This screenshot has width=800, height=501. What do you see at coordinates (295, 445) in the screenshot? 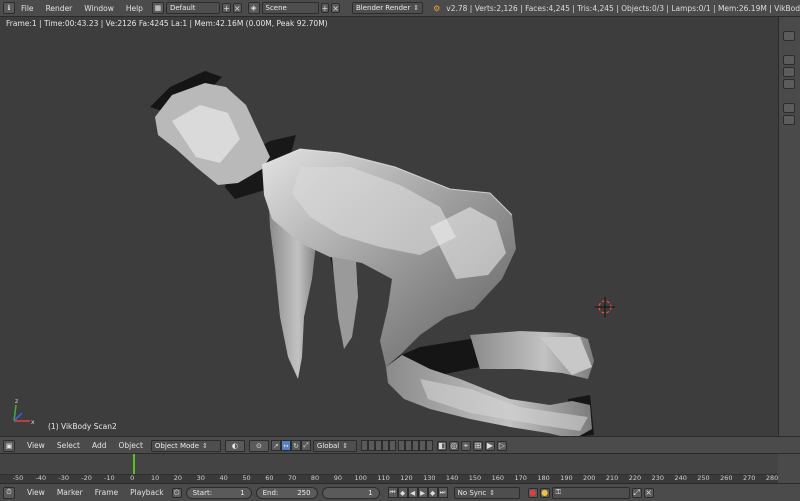
I see `rotate-icon: ↻` at bounding box center [295, 445].